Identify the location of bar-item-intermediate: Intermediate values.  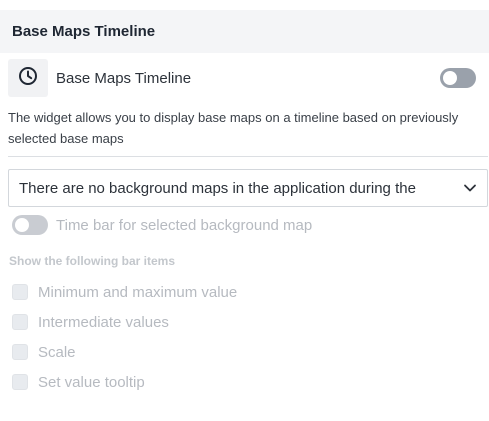
(90, 322).